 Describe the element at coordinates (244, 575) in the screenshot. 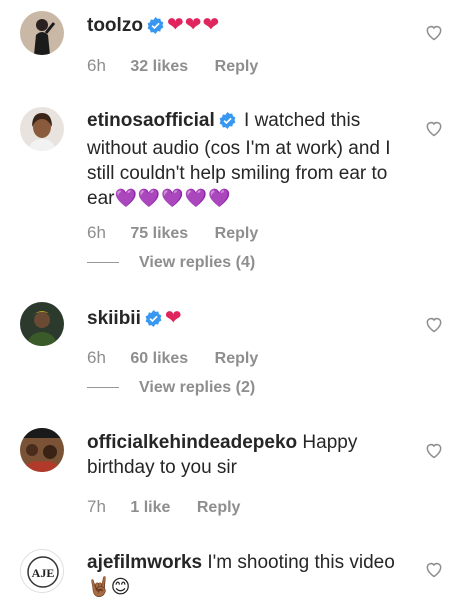

I see `comment-text: ajefilmworks I'm shooting this video 🤘🏾😊` at that location.